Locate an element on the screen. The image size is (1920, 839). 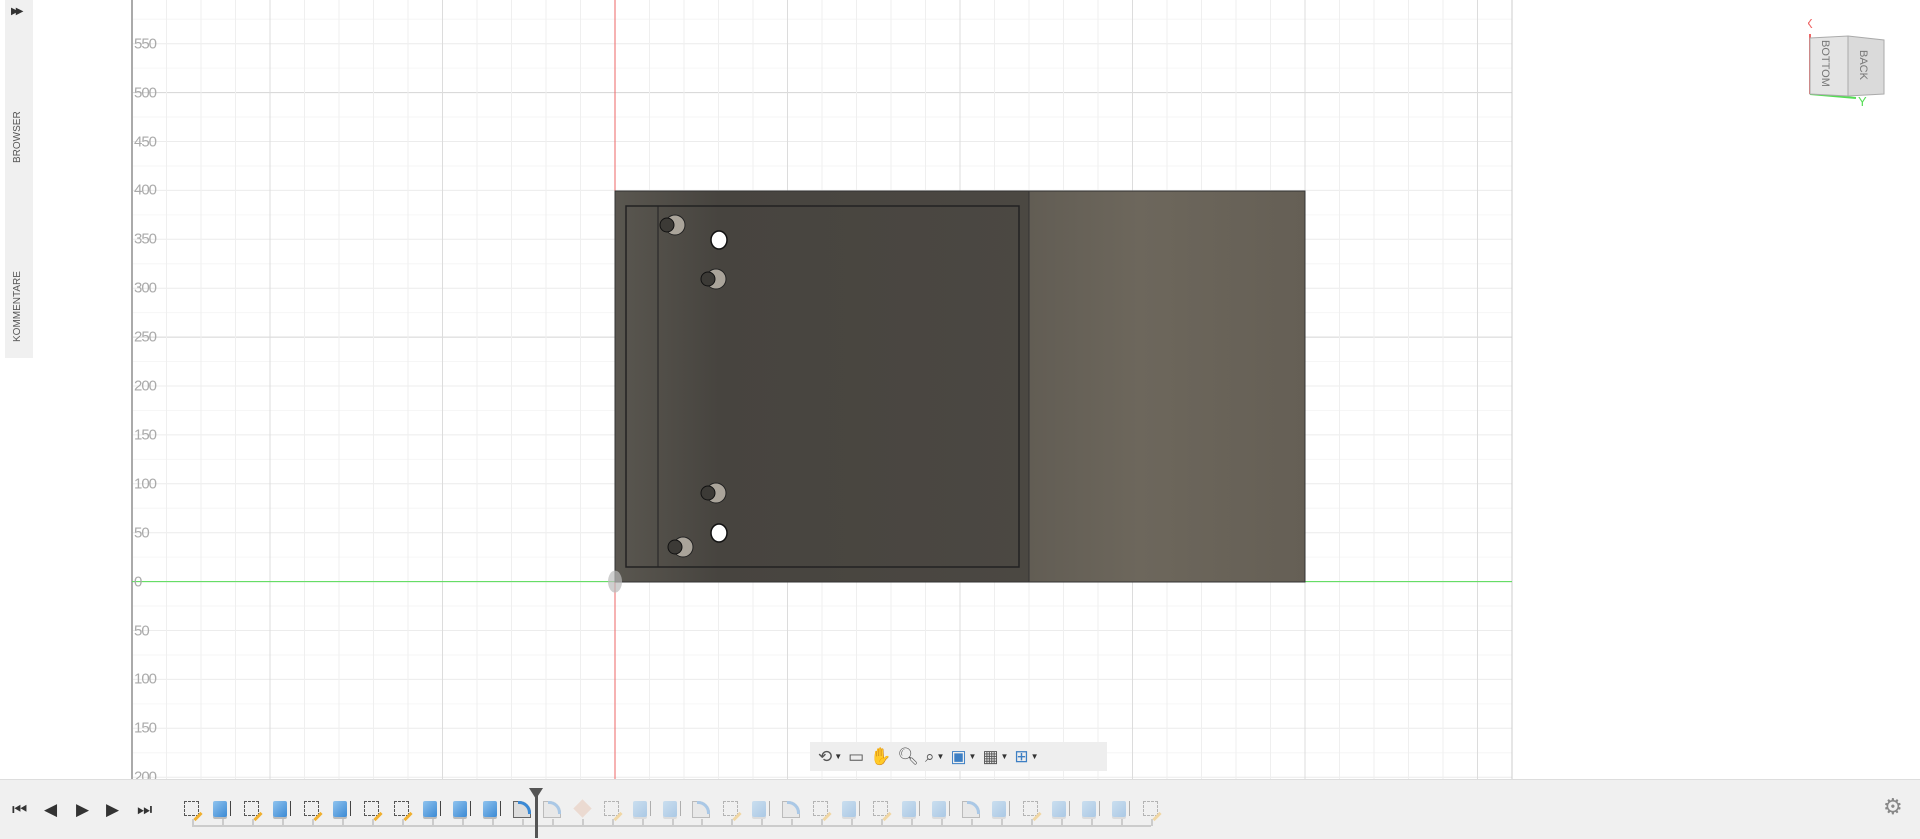
step-back-button: ◀ is located at coordinates (50, 810).